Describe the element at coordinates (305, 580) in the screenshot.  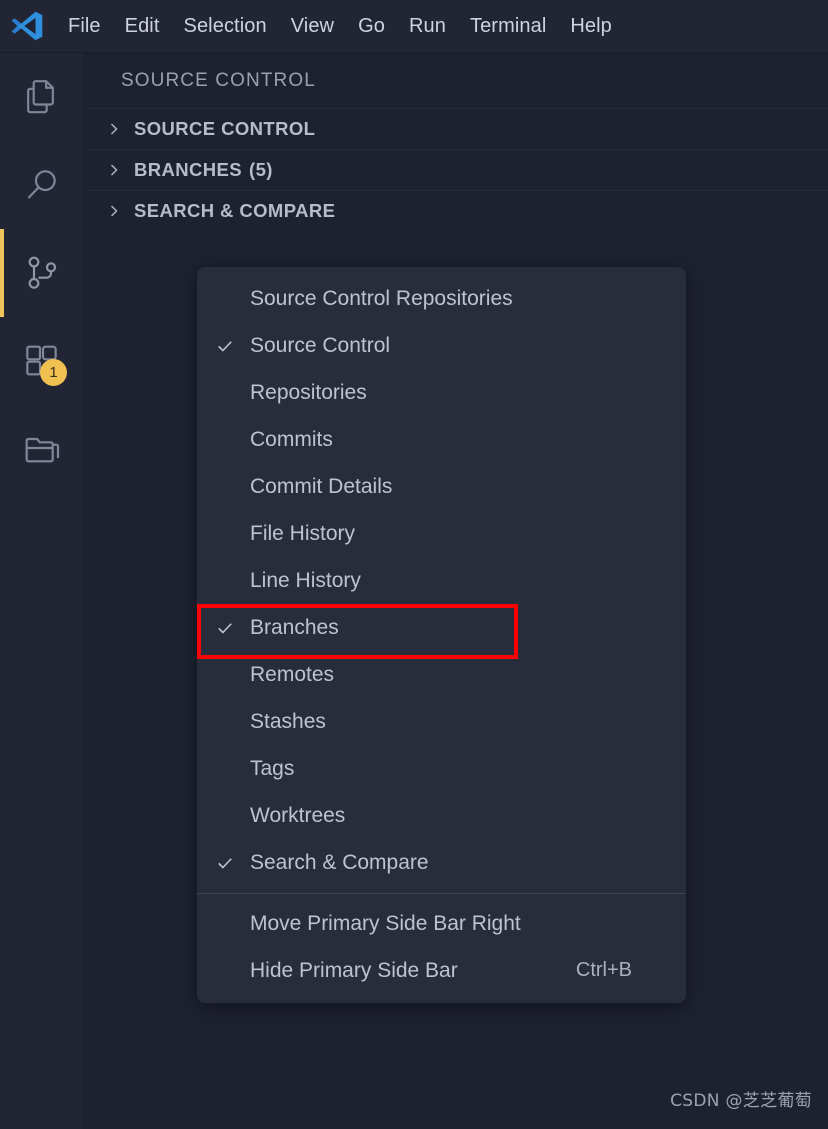
I see `context-menu-item-label: Line History` at that location.